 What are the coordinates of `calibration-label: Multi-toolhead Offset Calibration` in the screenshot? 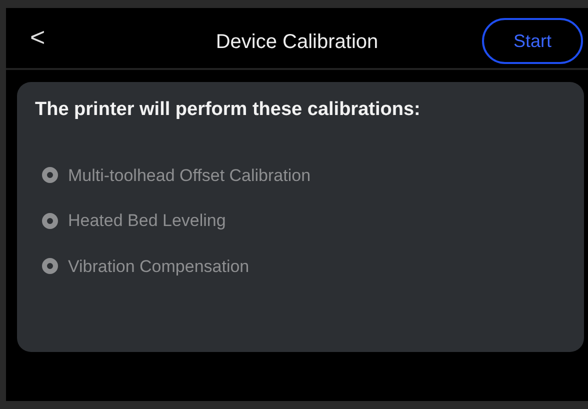 It's located at (189, 175).